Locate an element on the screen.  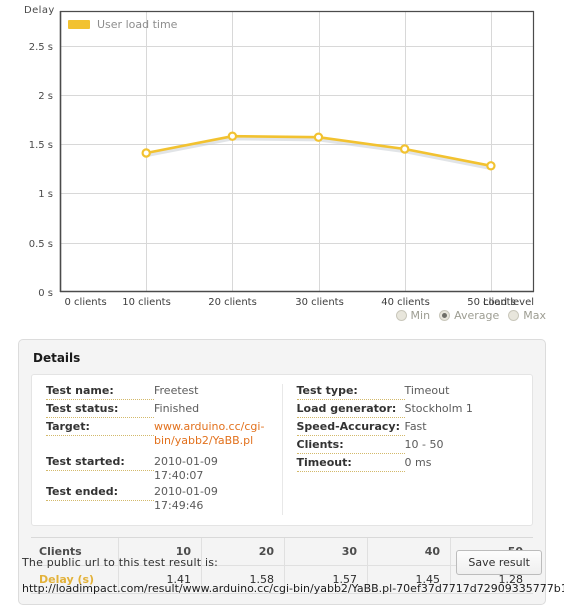
y-tick-label: 0.5 s is located at coordinates (41, 244).